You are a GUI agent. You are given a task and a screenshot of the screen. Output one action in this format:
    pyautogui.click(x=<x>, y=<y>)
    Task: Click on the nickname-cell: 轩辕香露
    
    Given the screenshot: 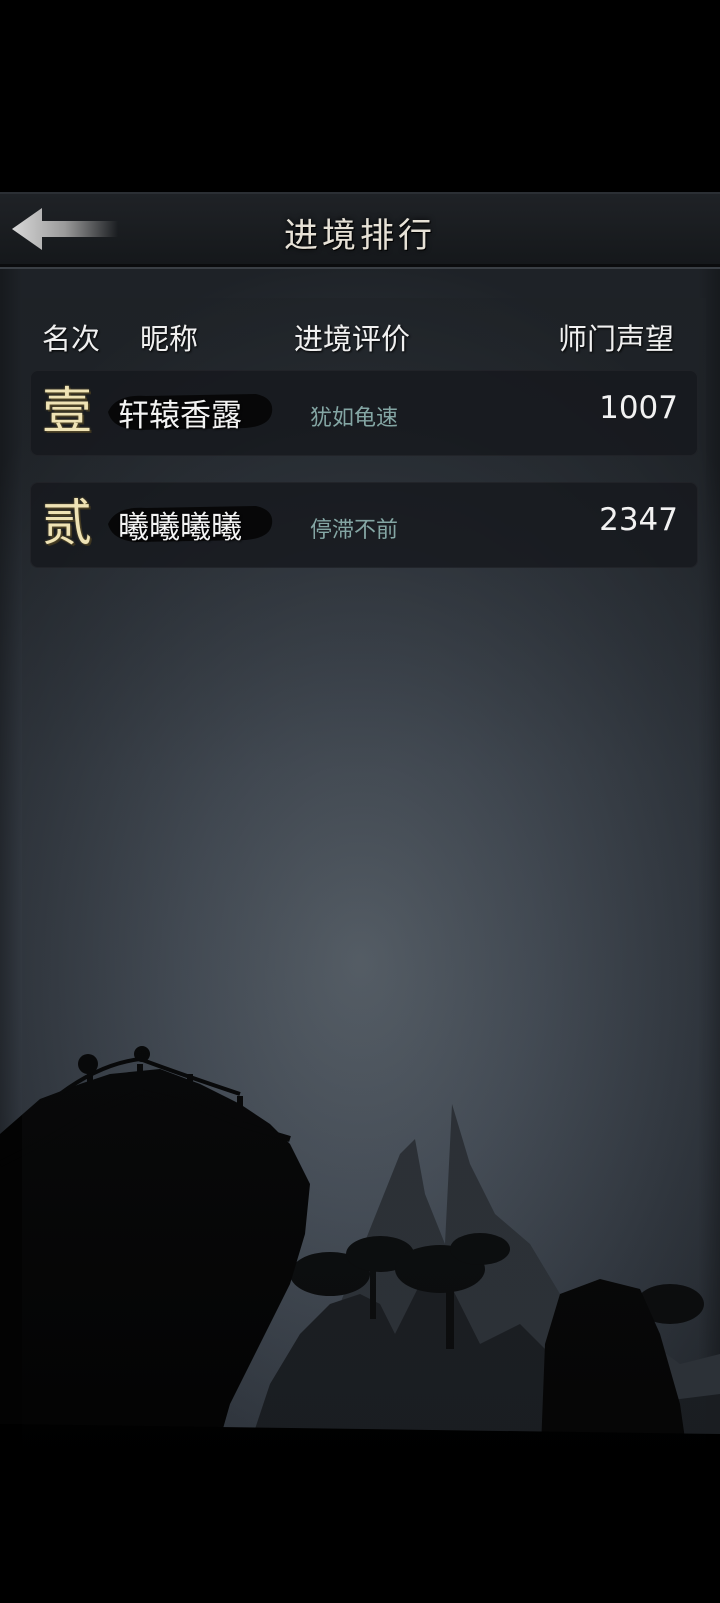 What is the action you would take?
    pyautogui.click(x=191, y=410)
    